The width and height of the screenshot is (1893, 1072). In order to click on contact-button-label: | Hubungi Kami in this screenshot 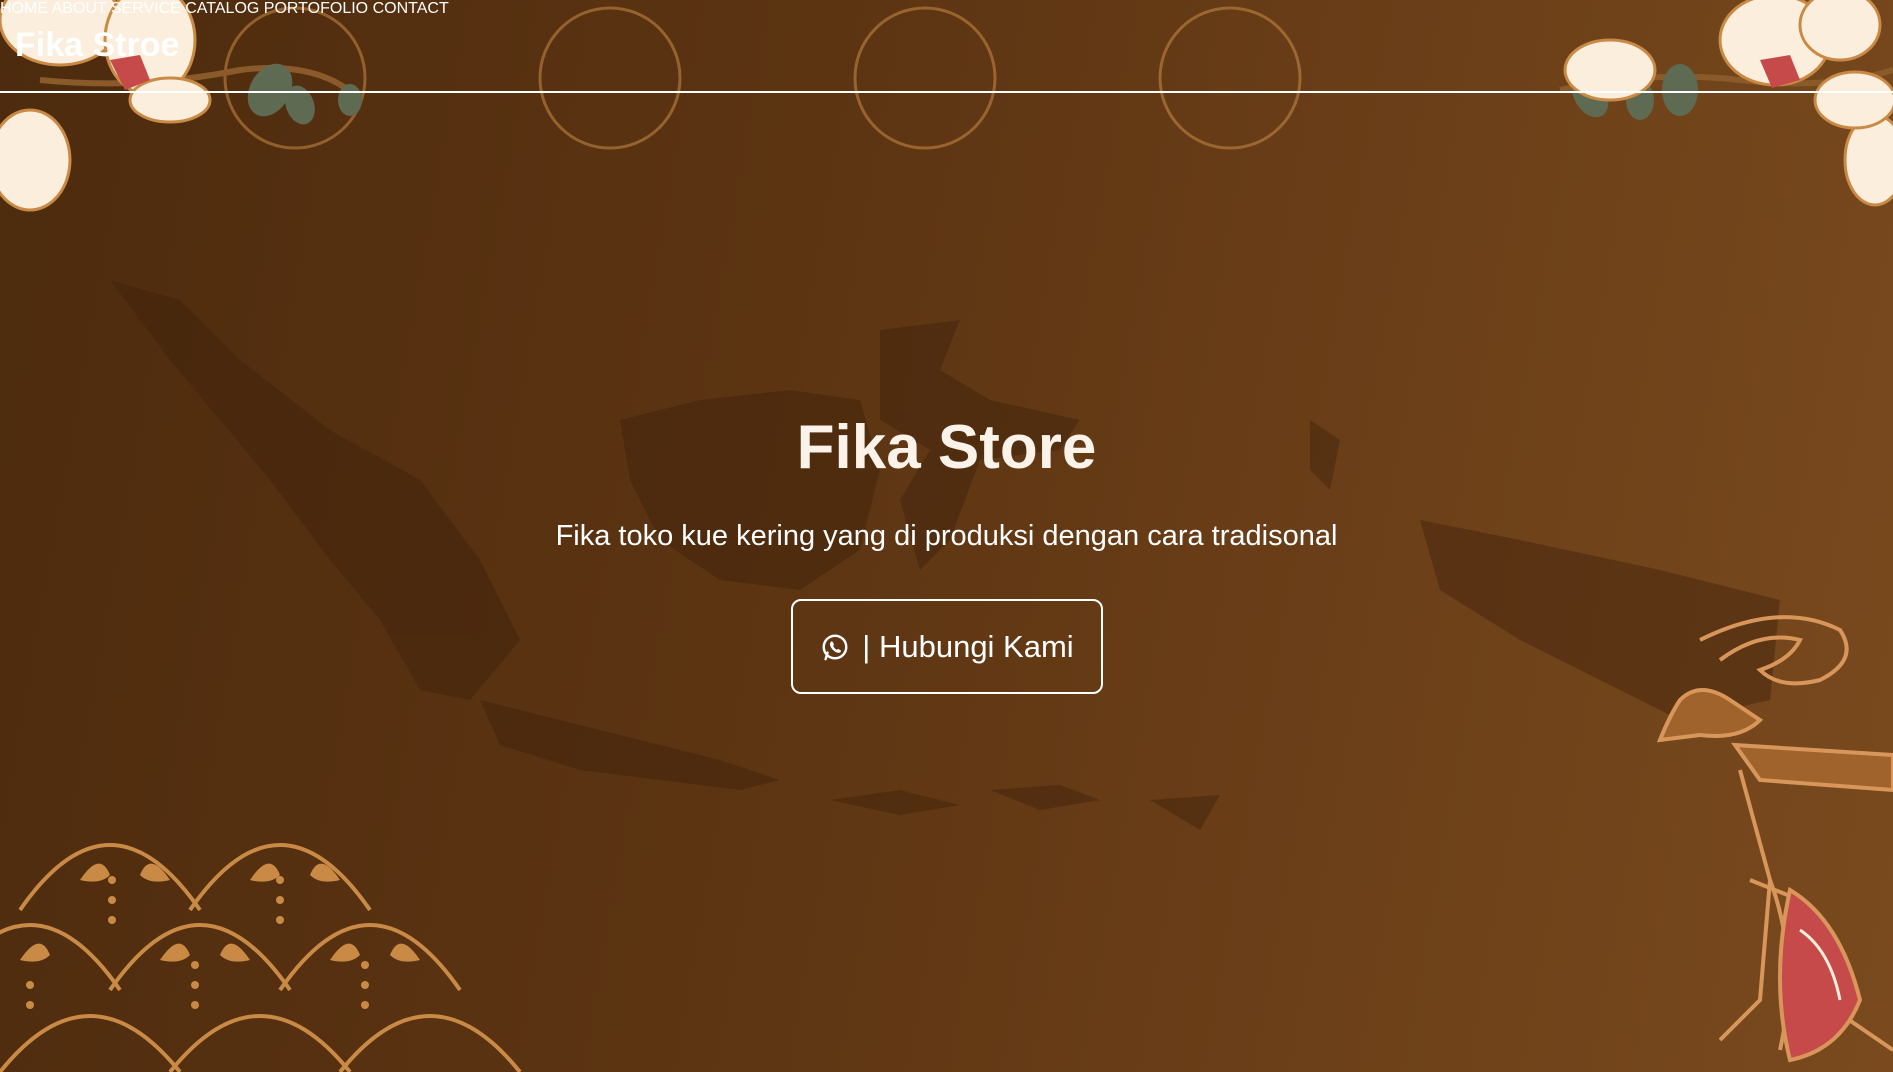, I will do `click(968, 646)`.